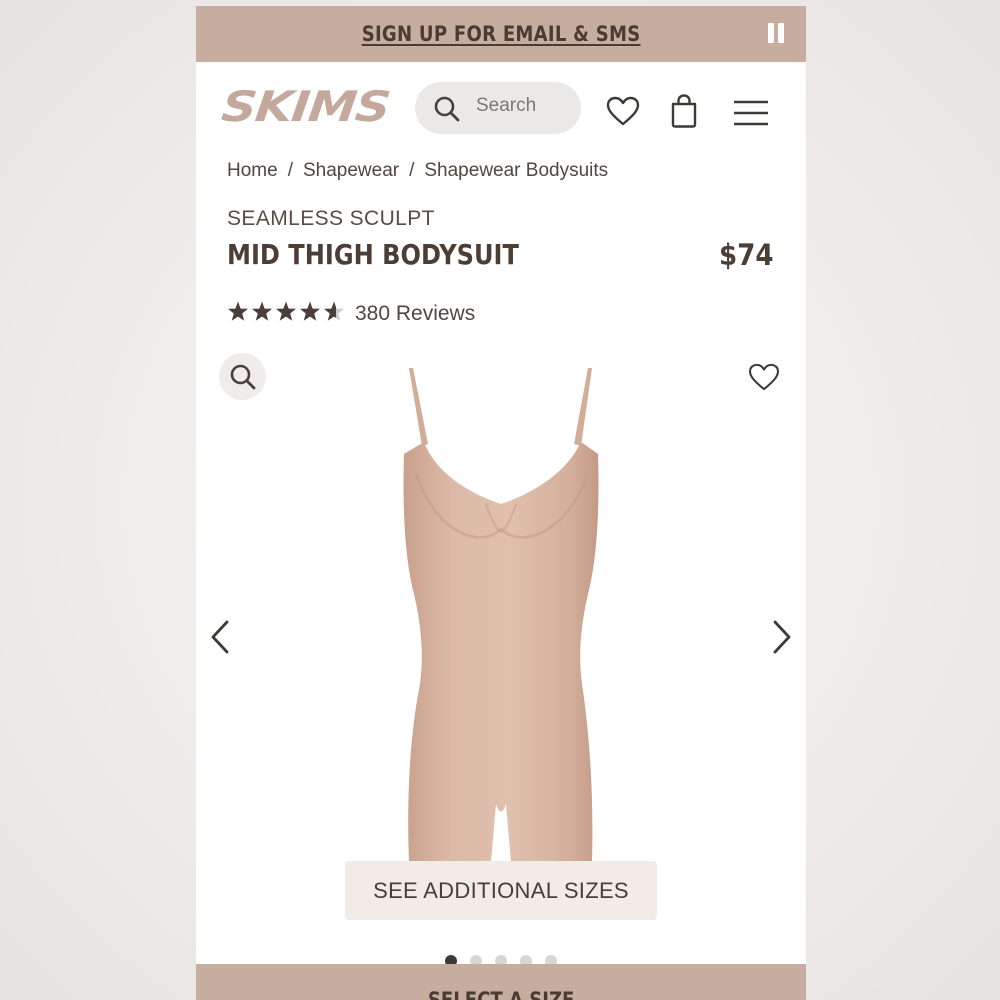 This screenshot has height=1000, width=1000. What do you see at coordinates (506, 105) in the screenshot?
I see `search-placeholder: Search` at bounding box center [506, 105].